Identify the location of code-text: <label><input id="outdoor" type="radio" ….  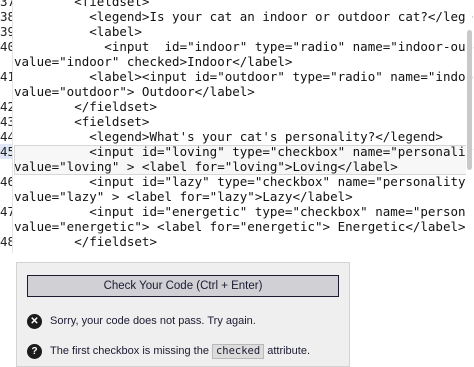
(244, 76).